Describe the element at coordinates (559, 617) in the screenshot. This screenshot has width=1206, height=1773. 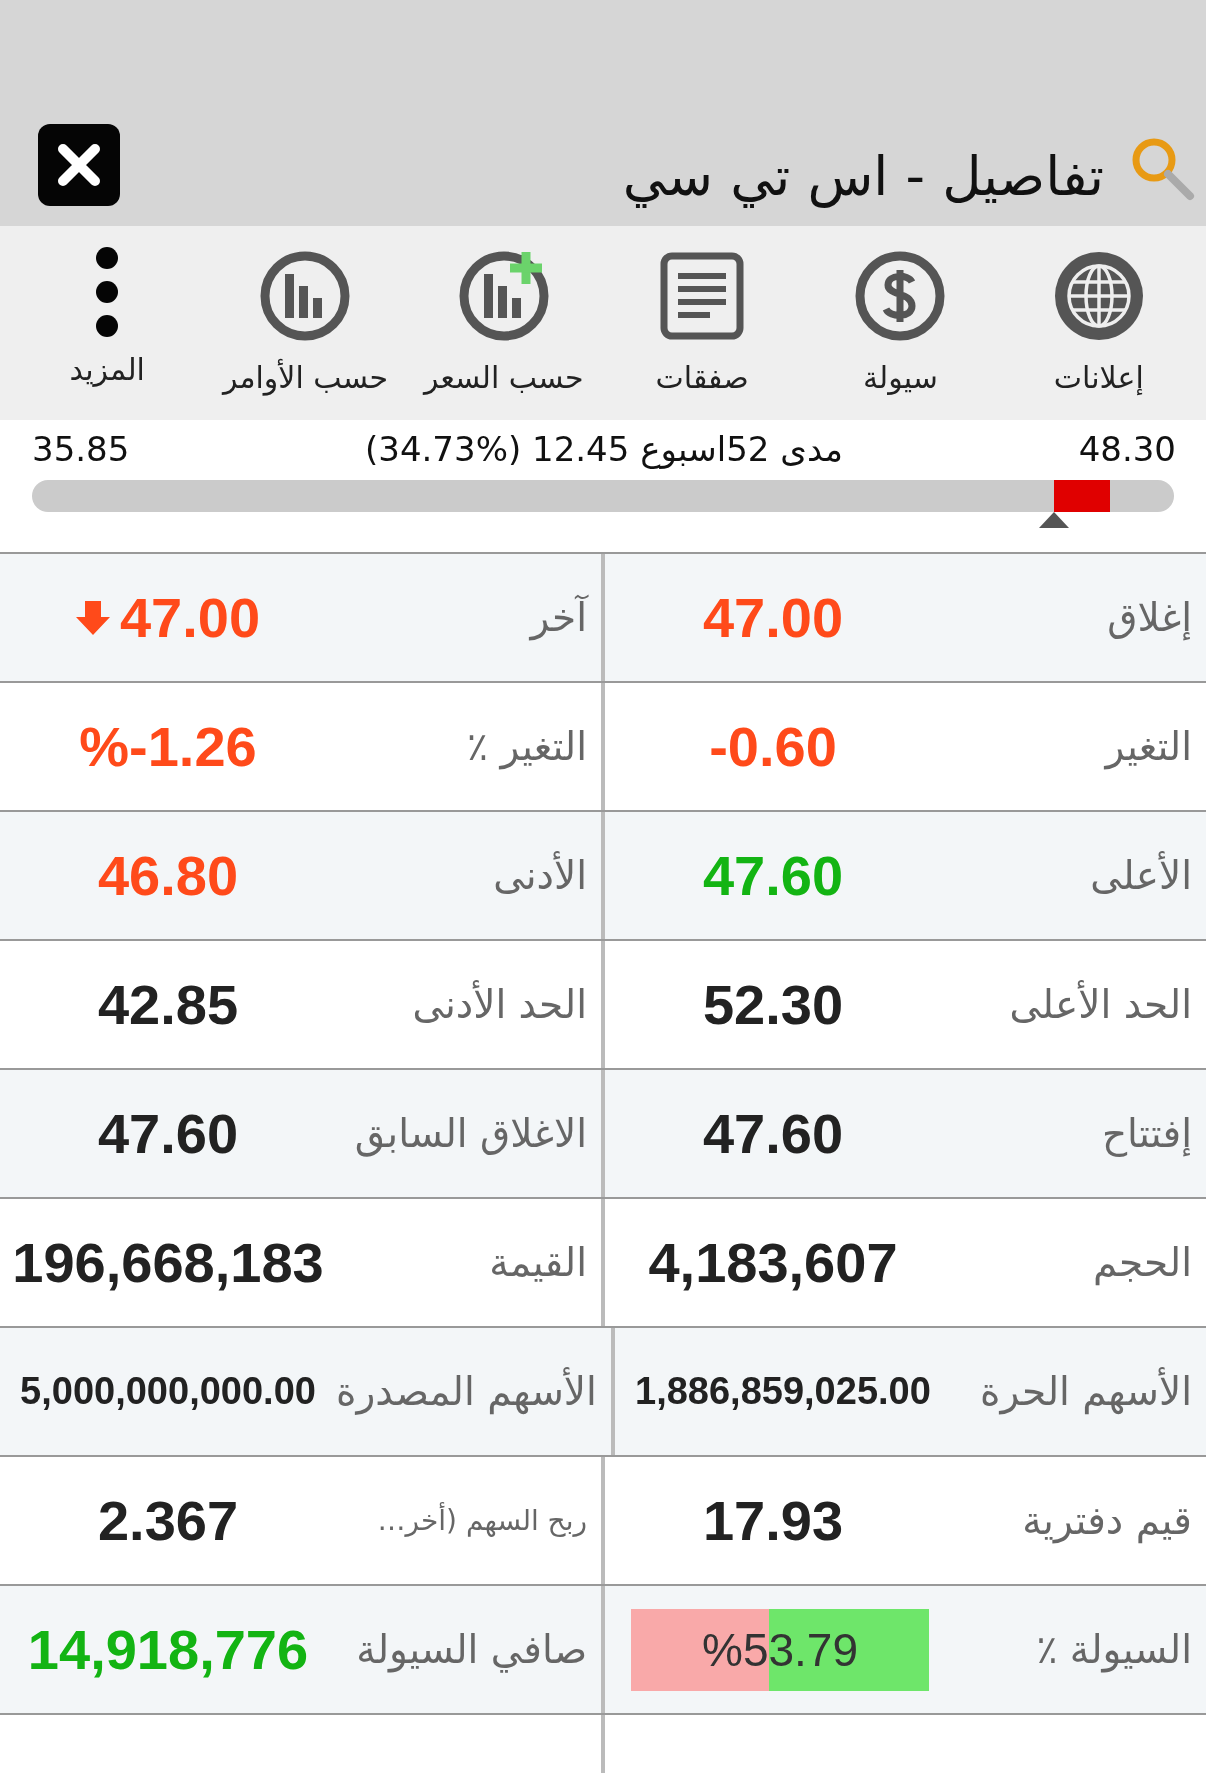
I see `field-label: آخر` at that location.